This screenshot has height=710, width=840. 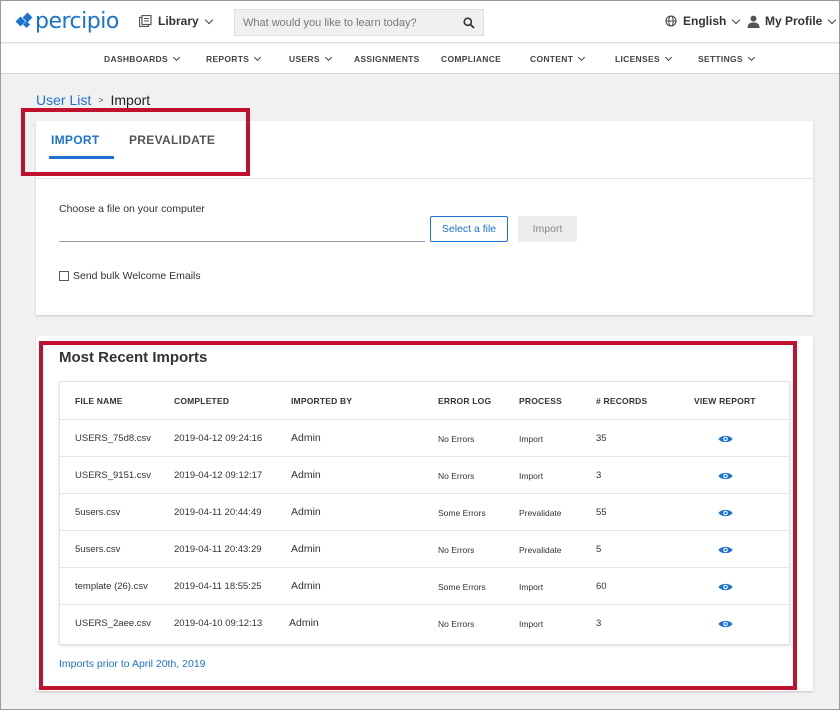 I want to click on nav-label: LICENSES, so click(x=637, y=59).